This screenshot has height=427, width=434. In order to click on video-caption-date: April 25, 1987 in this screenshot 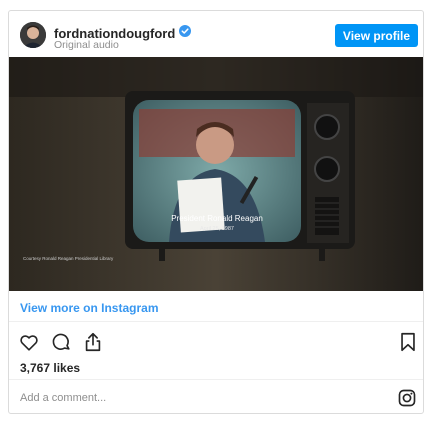, I will do `click(217, 229)`.